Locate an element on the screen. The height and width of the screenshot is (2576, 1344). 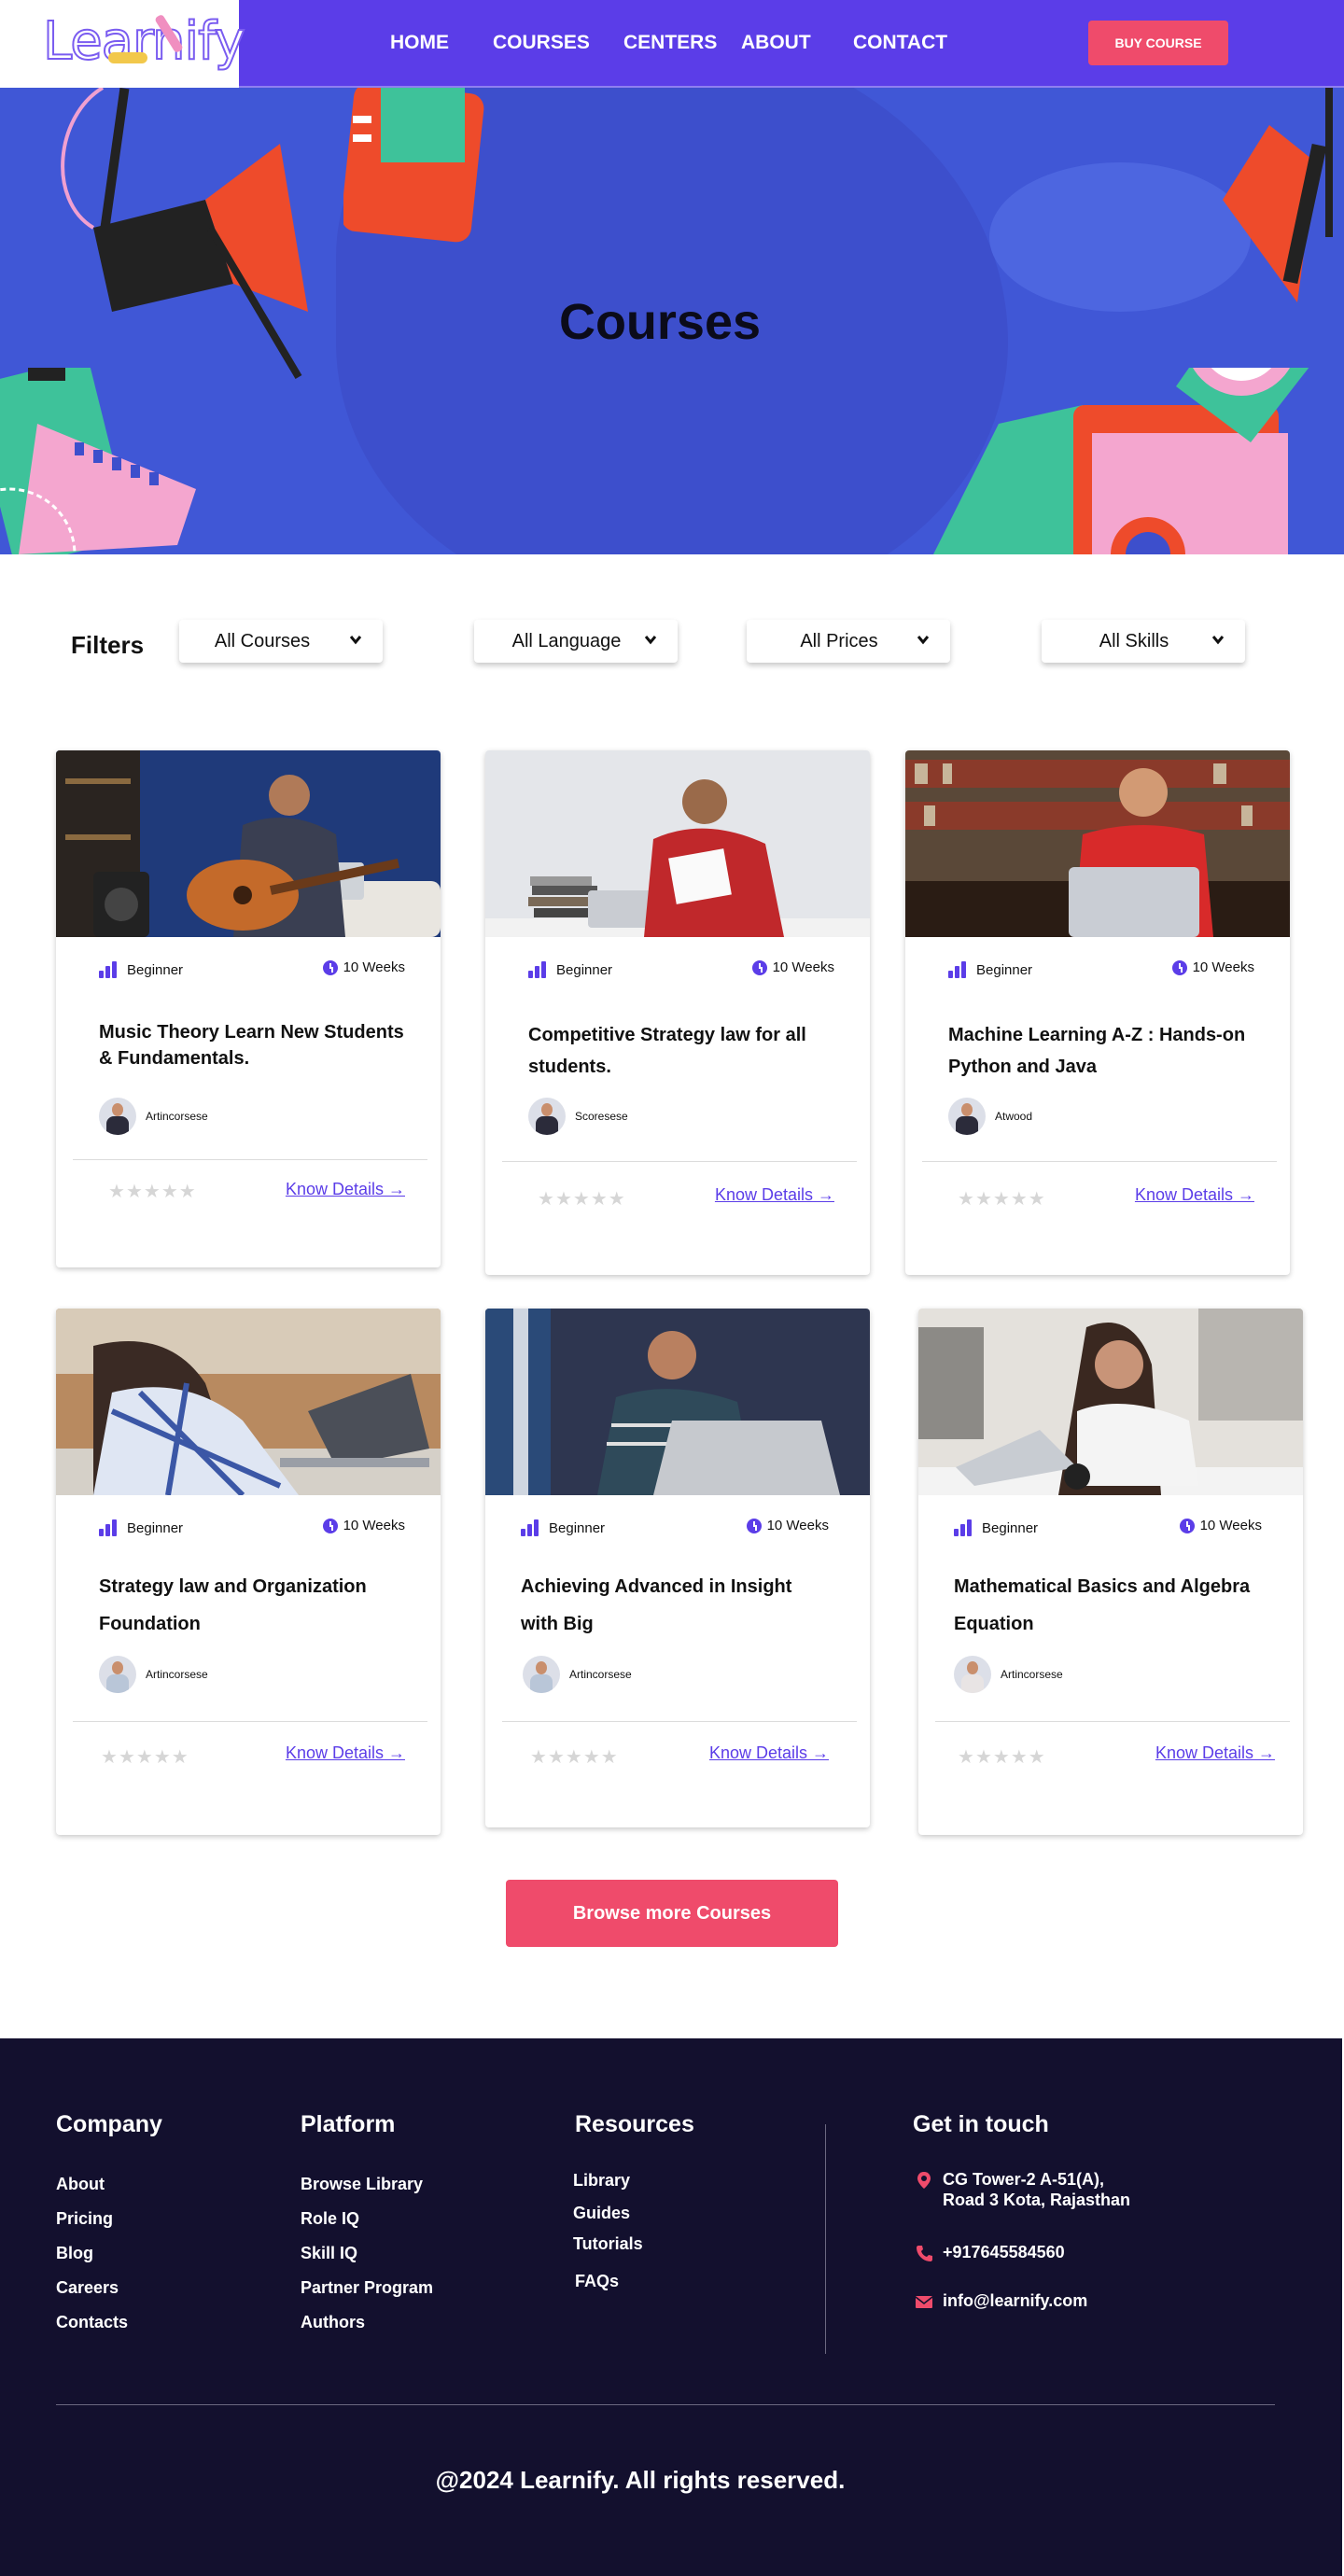
footer-horizontal-divider is located at coordinates (665, 2404).